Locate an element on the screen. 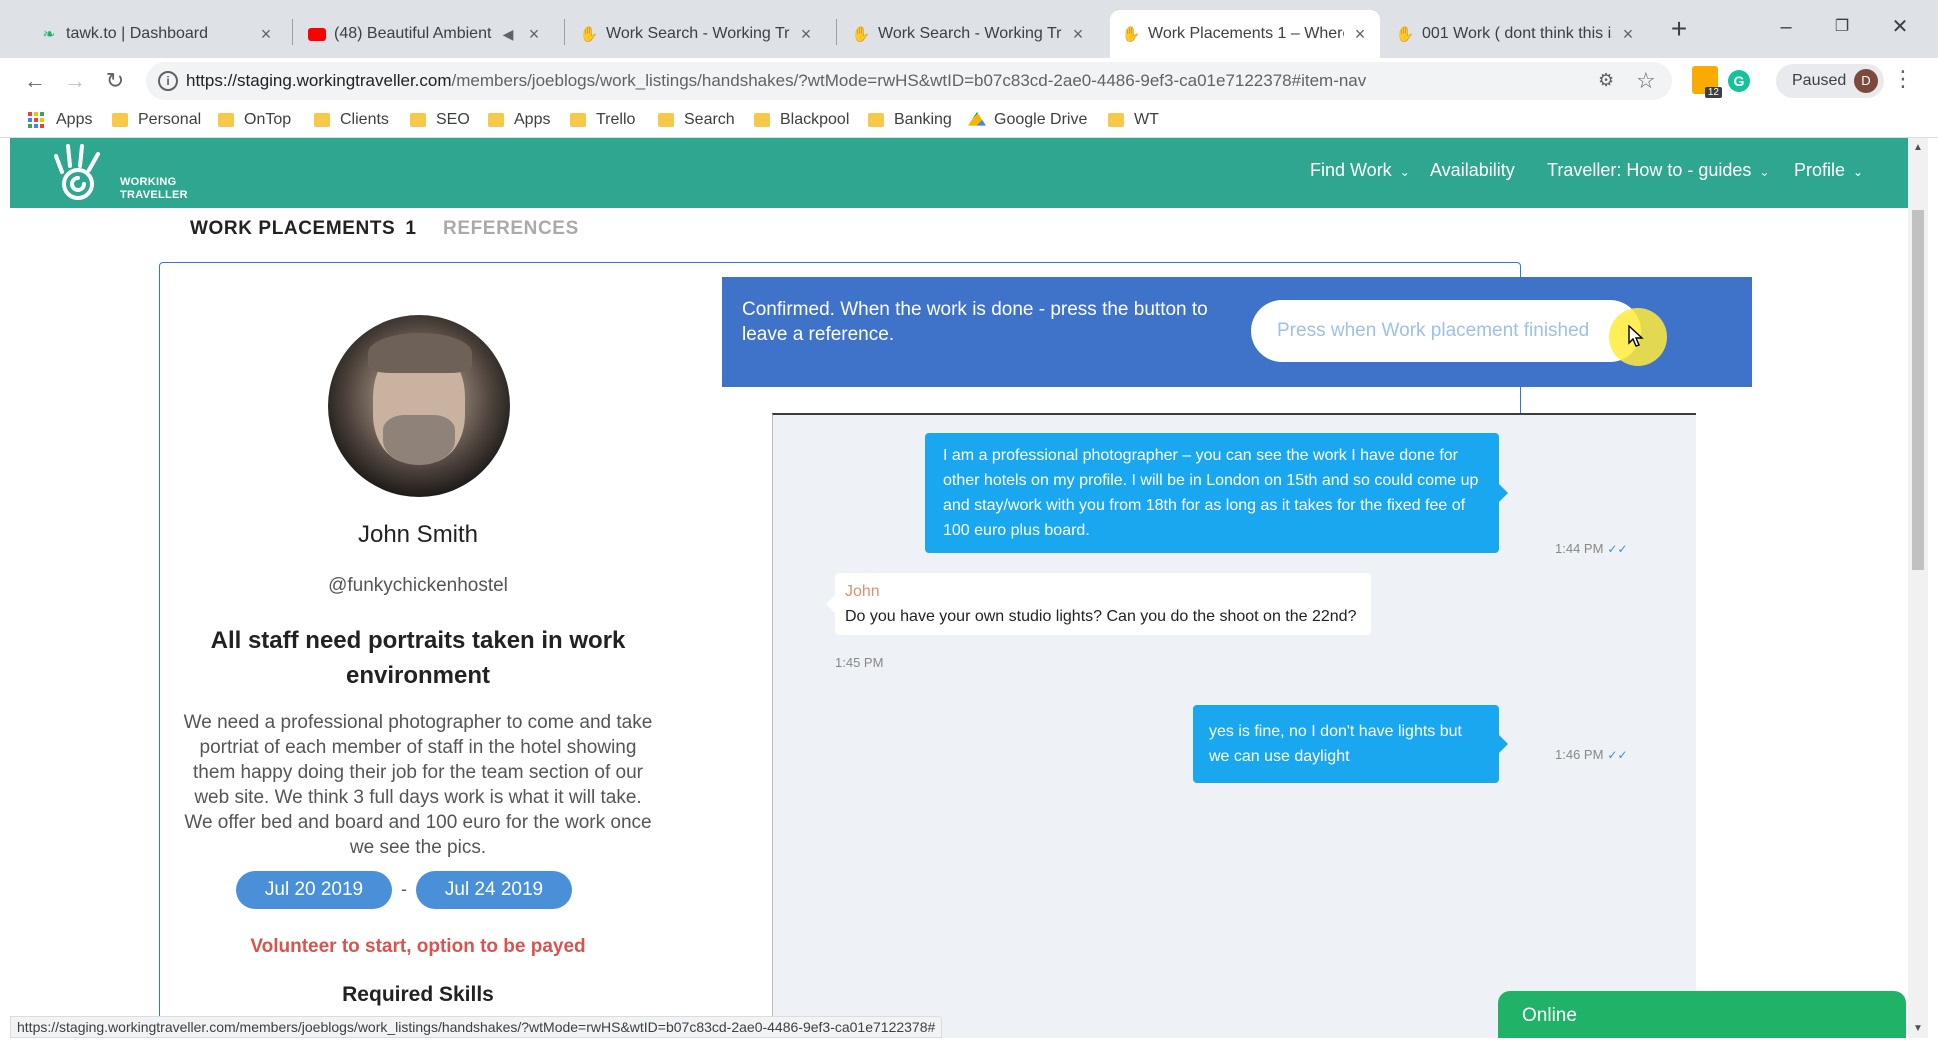 The width and height of the screenshot is (1938, 1048). tab-work-placements: WORK PLACEMENTS 1 is located at coordinates (303, 229).